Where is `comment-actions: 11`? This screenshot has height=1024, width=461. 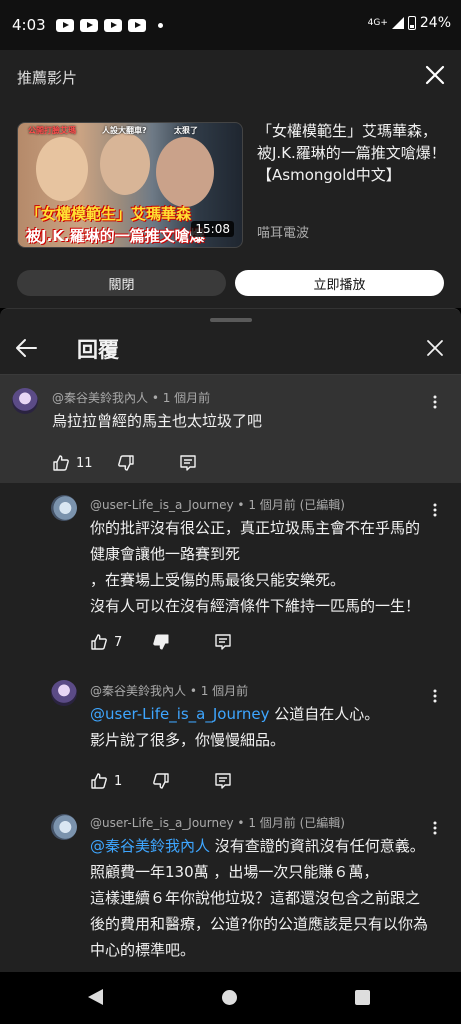
comment-actions: 11 is located at coordinates (124, 463).